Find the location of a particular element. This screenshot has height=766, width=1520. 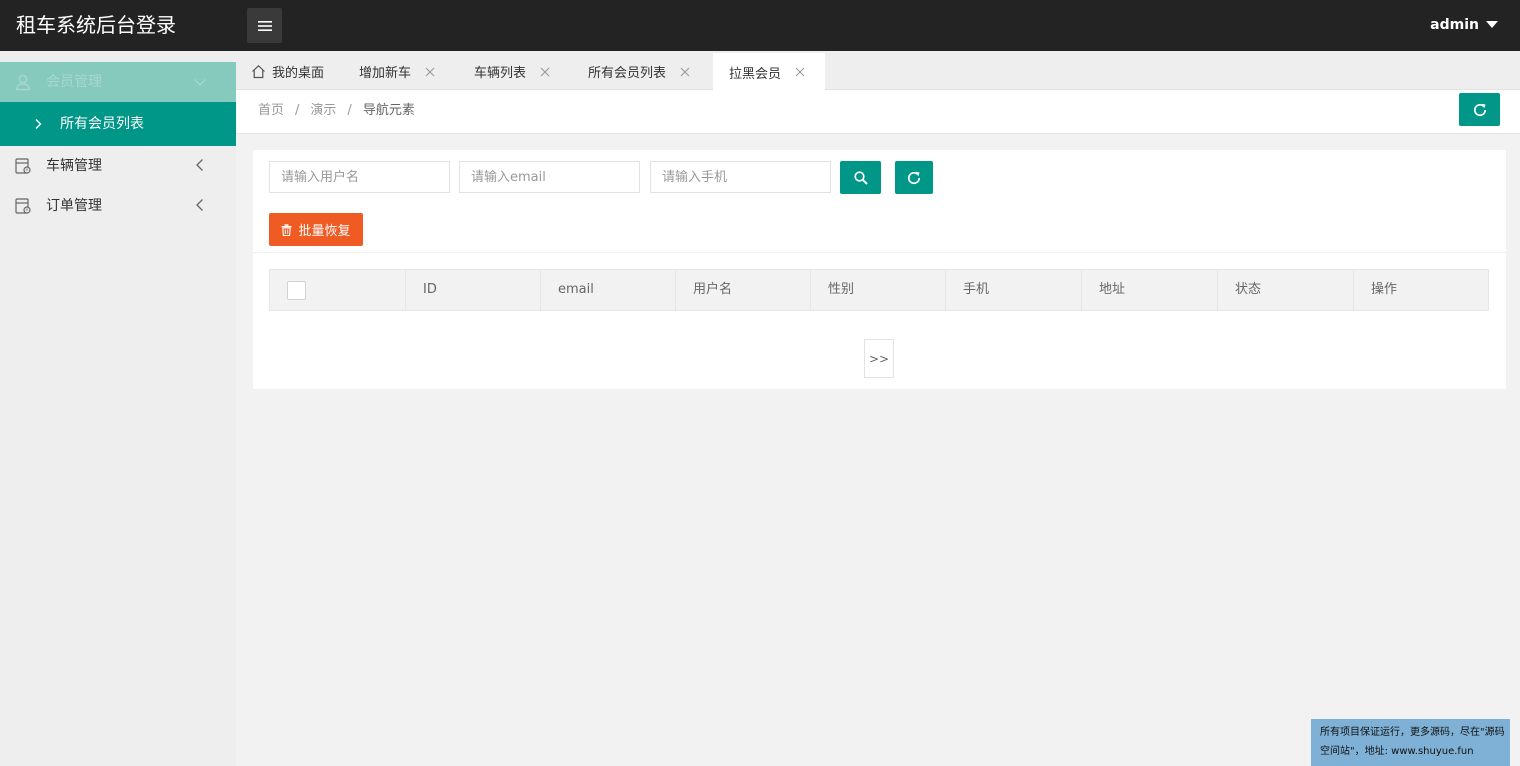

batch-restore-label: 批量恢复 is located at coordinates (324, 231).